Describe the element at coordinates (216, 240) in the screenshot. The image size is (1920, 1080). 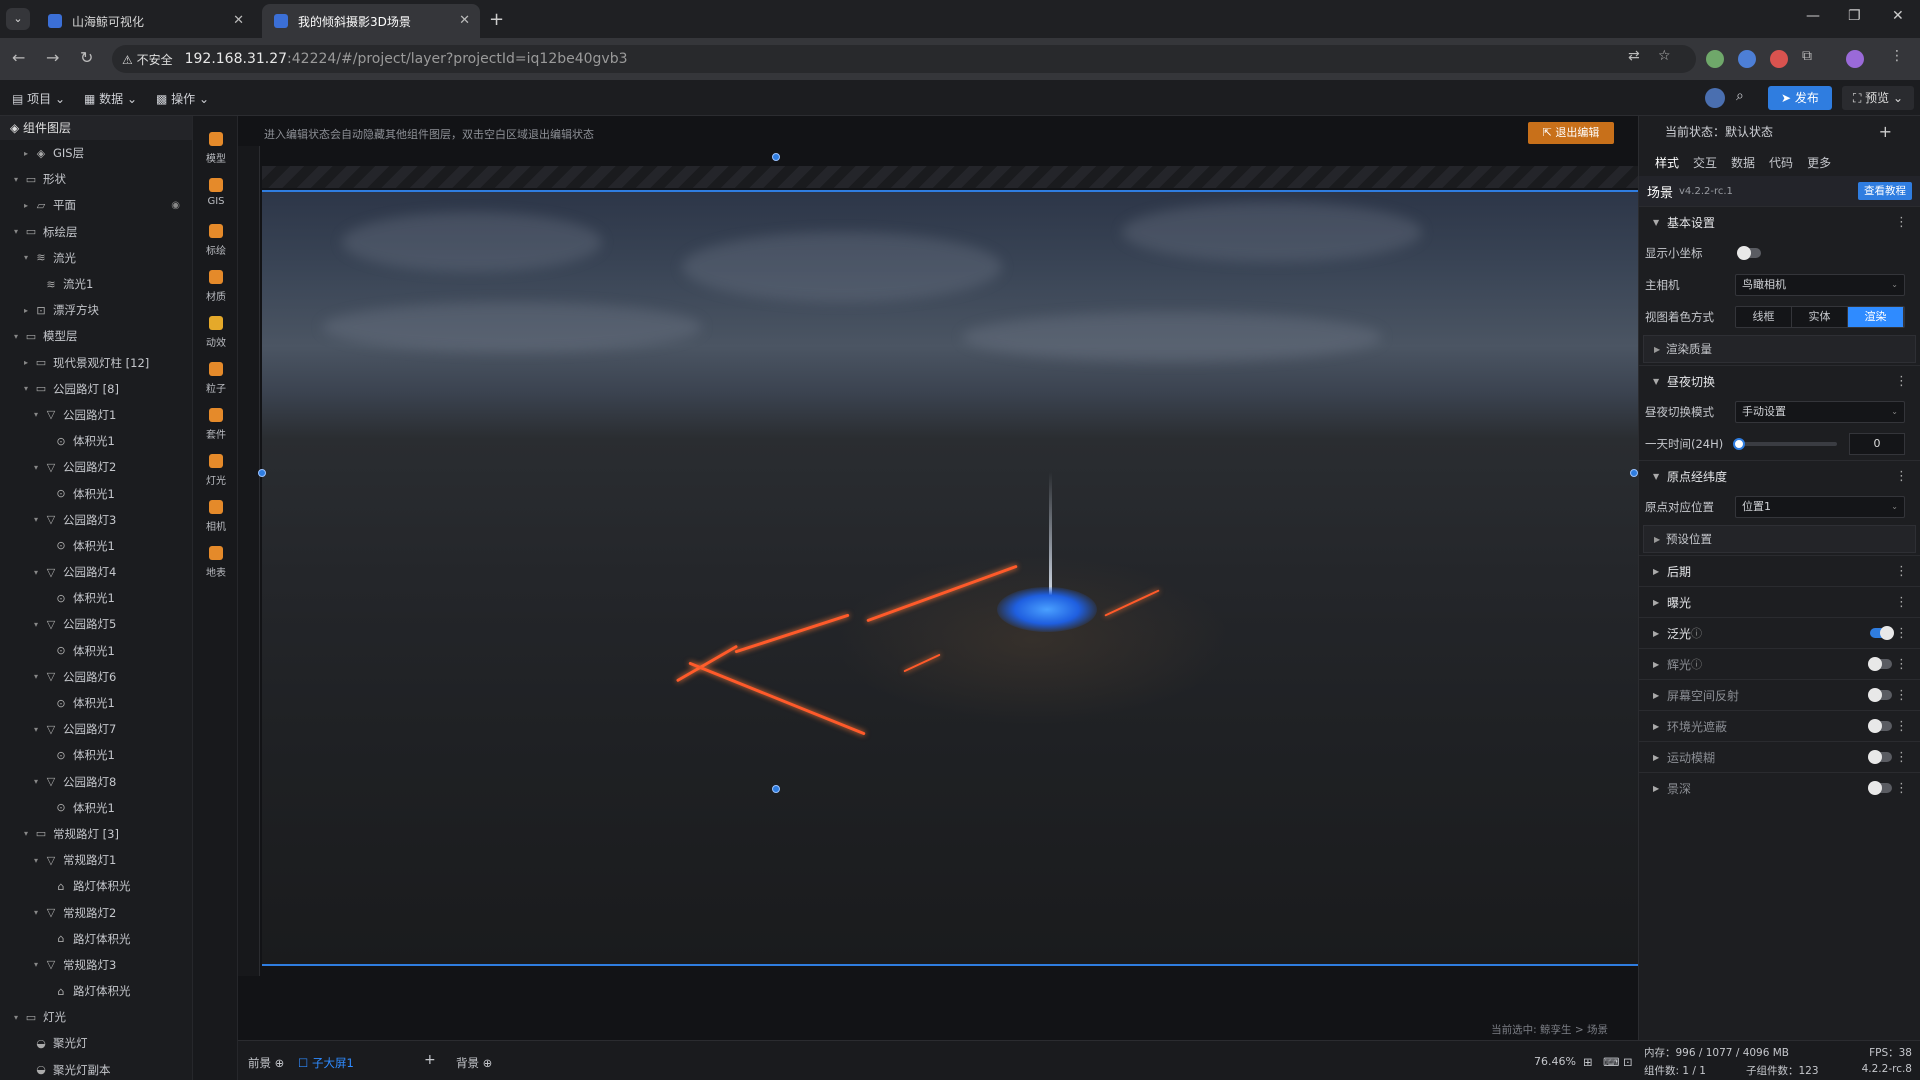
I see `rail-item: 标绘` at that location.